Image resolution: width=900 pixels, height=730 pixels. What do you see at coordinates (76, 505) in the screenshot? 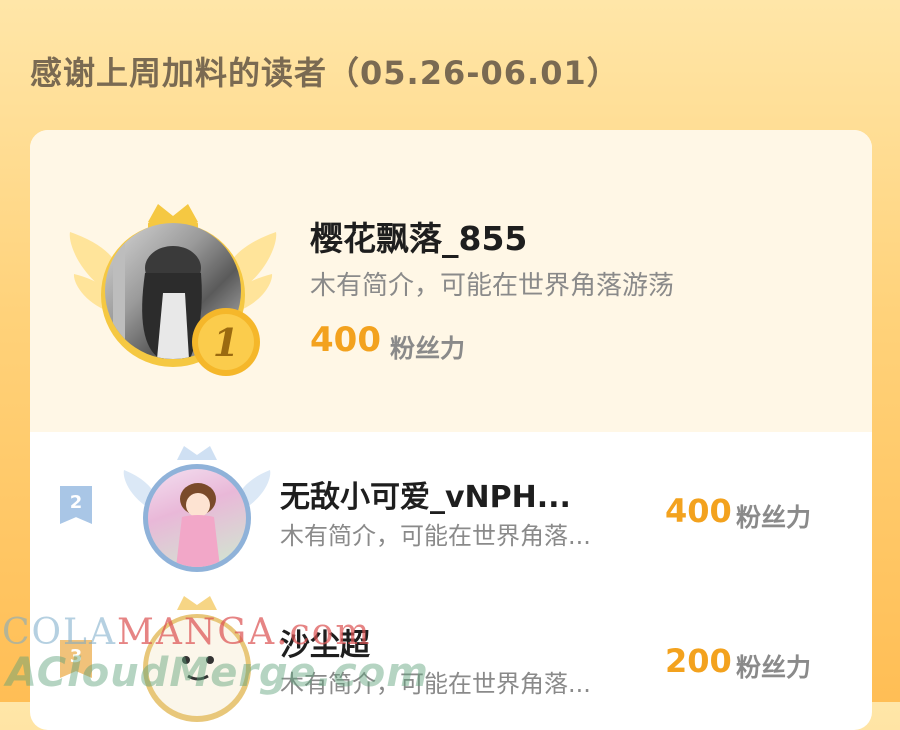
I see `rank-badge: 2` at bounding box center [76, 505].